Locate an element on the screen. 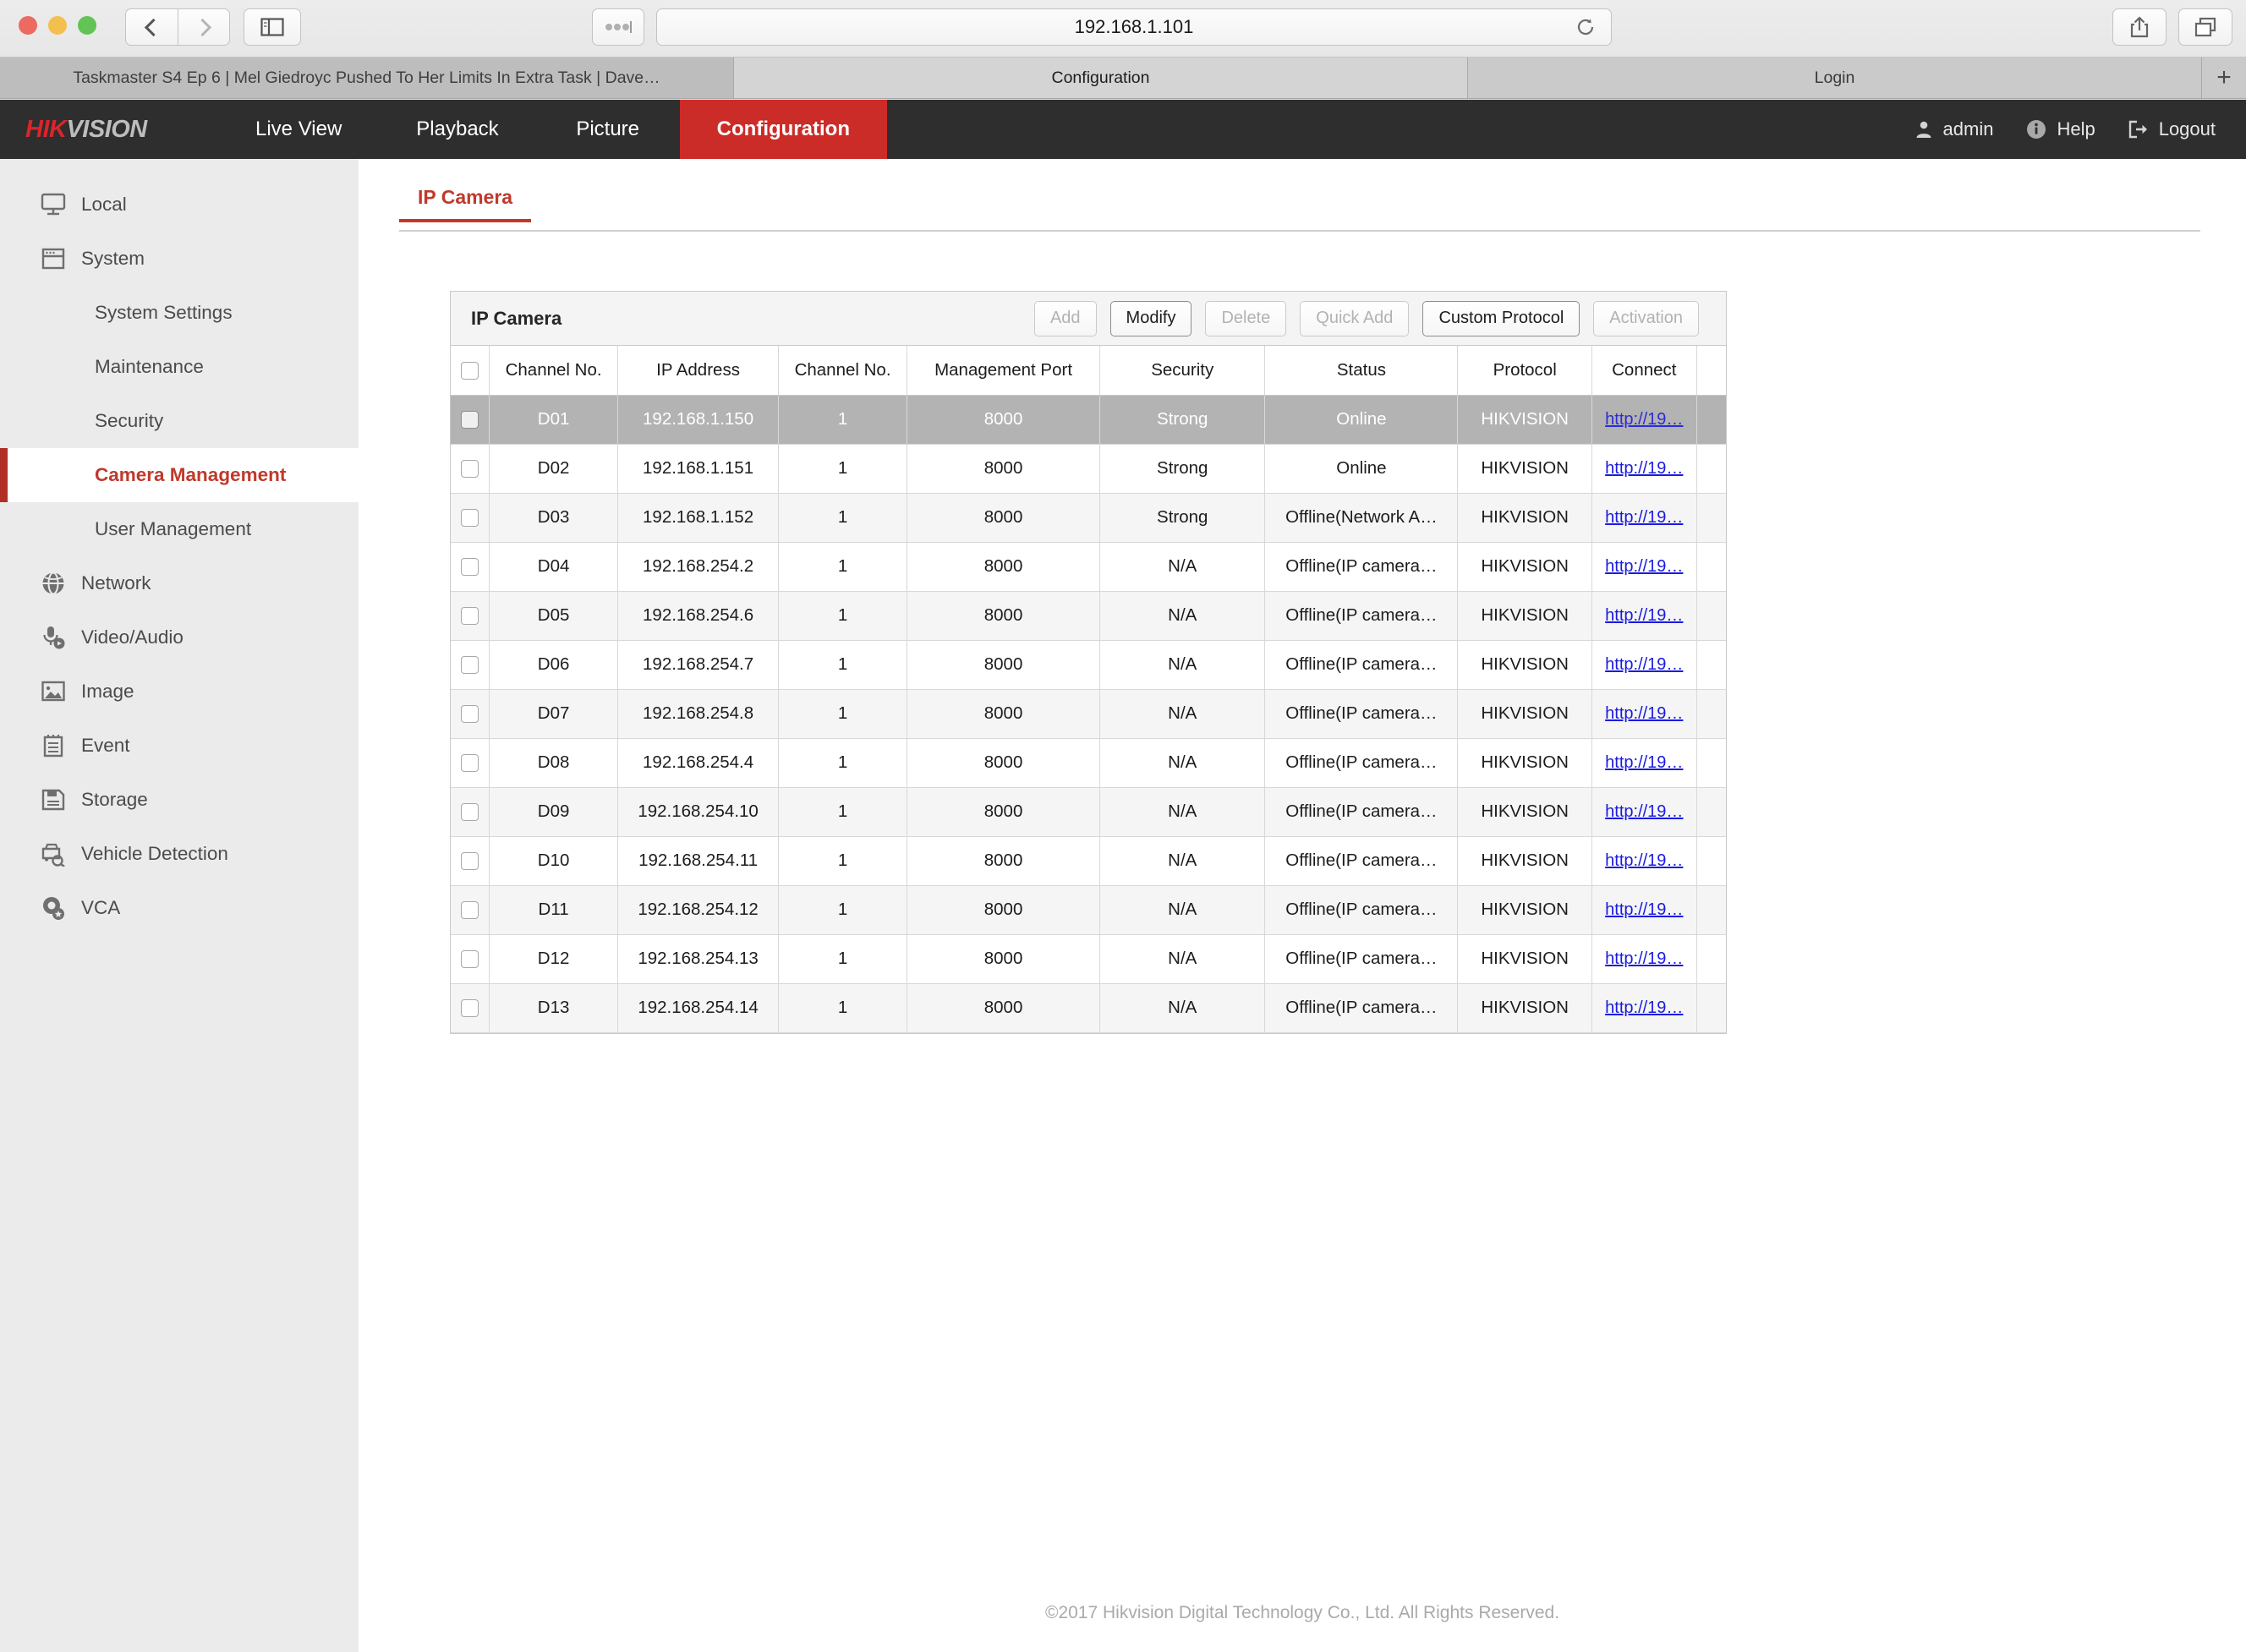 This screenshot has width=2246, height=1652. column-header-connect: Connect is located at coordinates (1644, 371).